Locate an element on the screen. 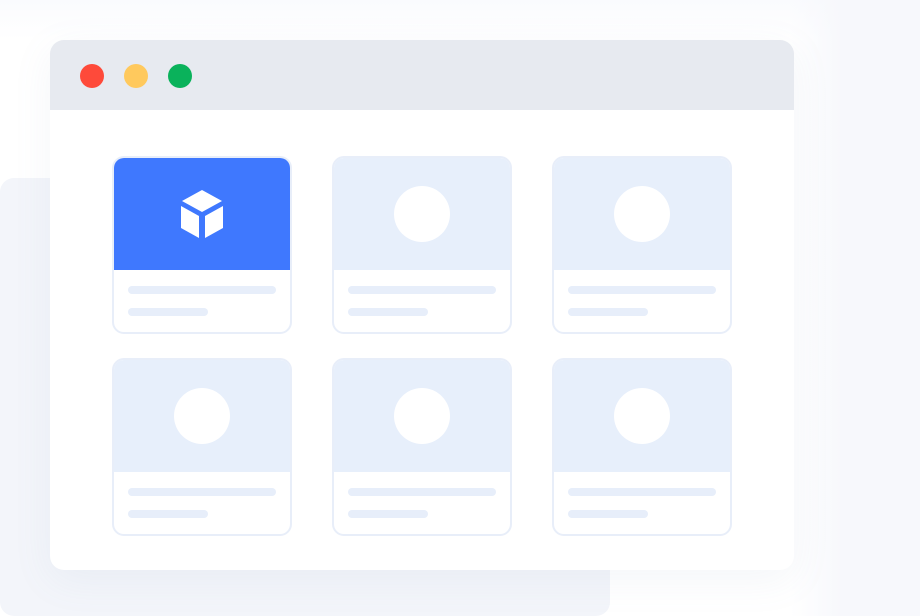 The height and width of the screenshot is (616, 920). maximize-window-button is located at coordinates (180, 76).